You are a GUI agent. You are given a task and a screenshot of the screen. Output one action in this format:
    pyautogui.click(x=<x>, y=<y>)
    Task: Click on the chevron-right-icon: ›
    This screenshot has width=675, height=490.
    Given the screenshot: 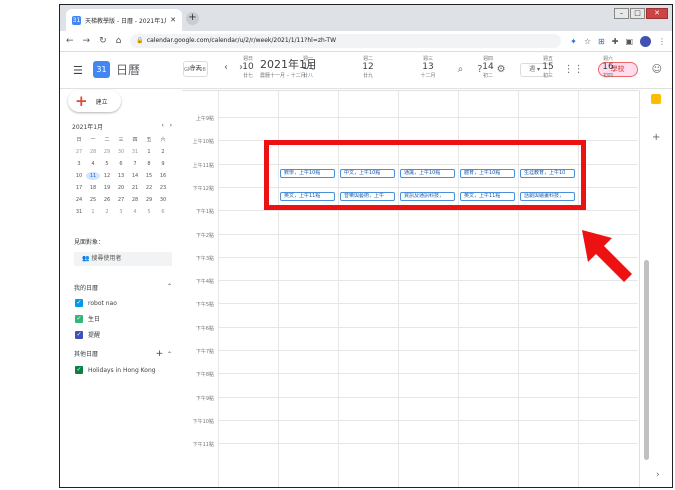 What is the action you would take?
    pyautogui.click(x=658, y=475)
    